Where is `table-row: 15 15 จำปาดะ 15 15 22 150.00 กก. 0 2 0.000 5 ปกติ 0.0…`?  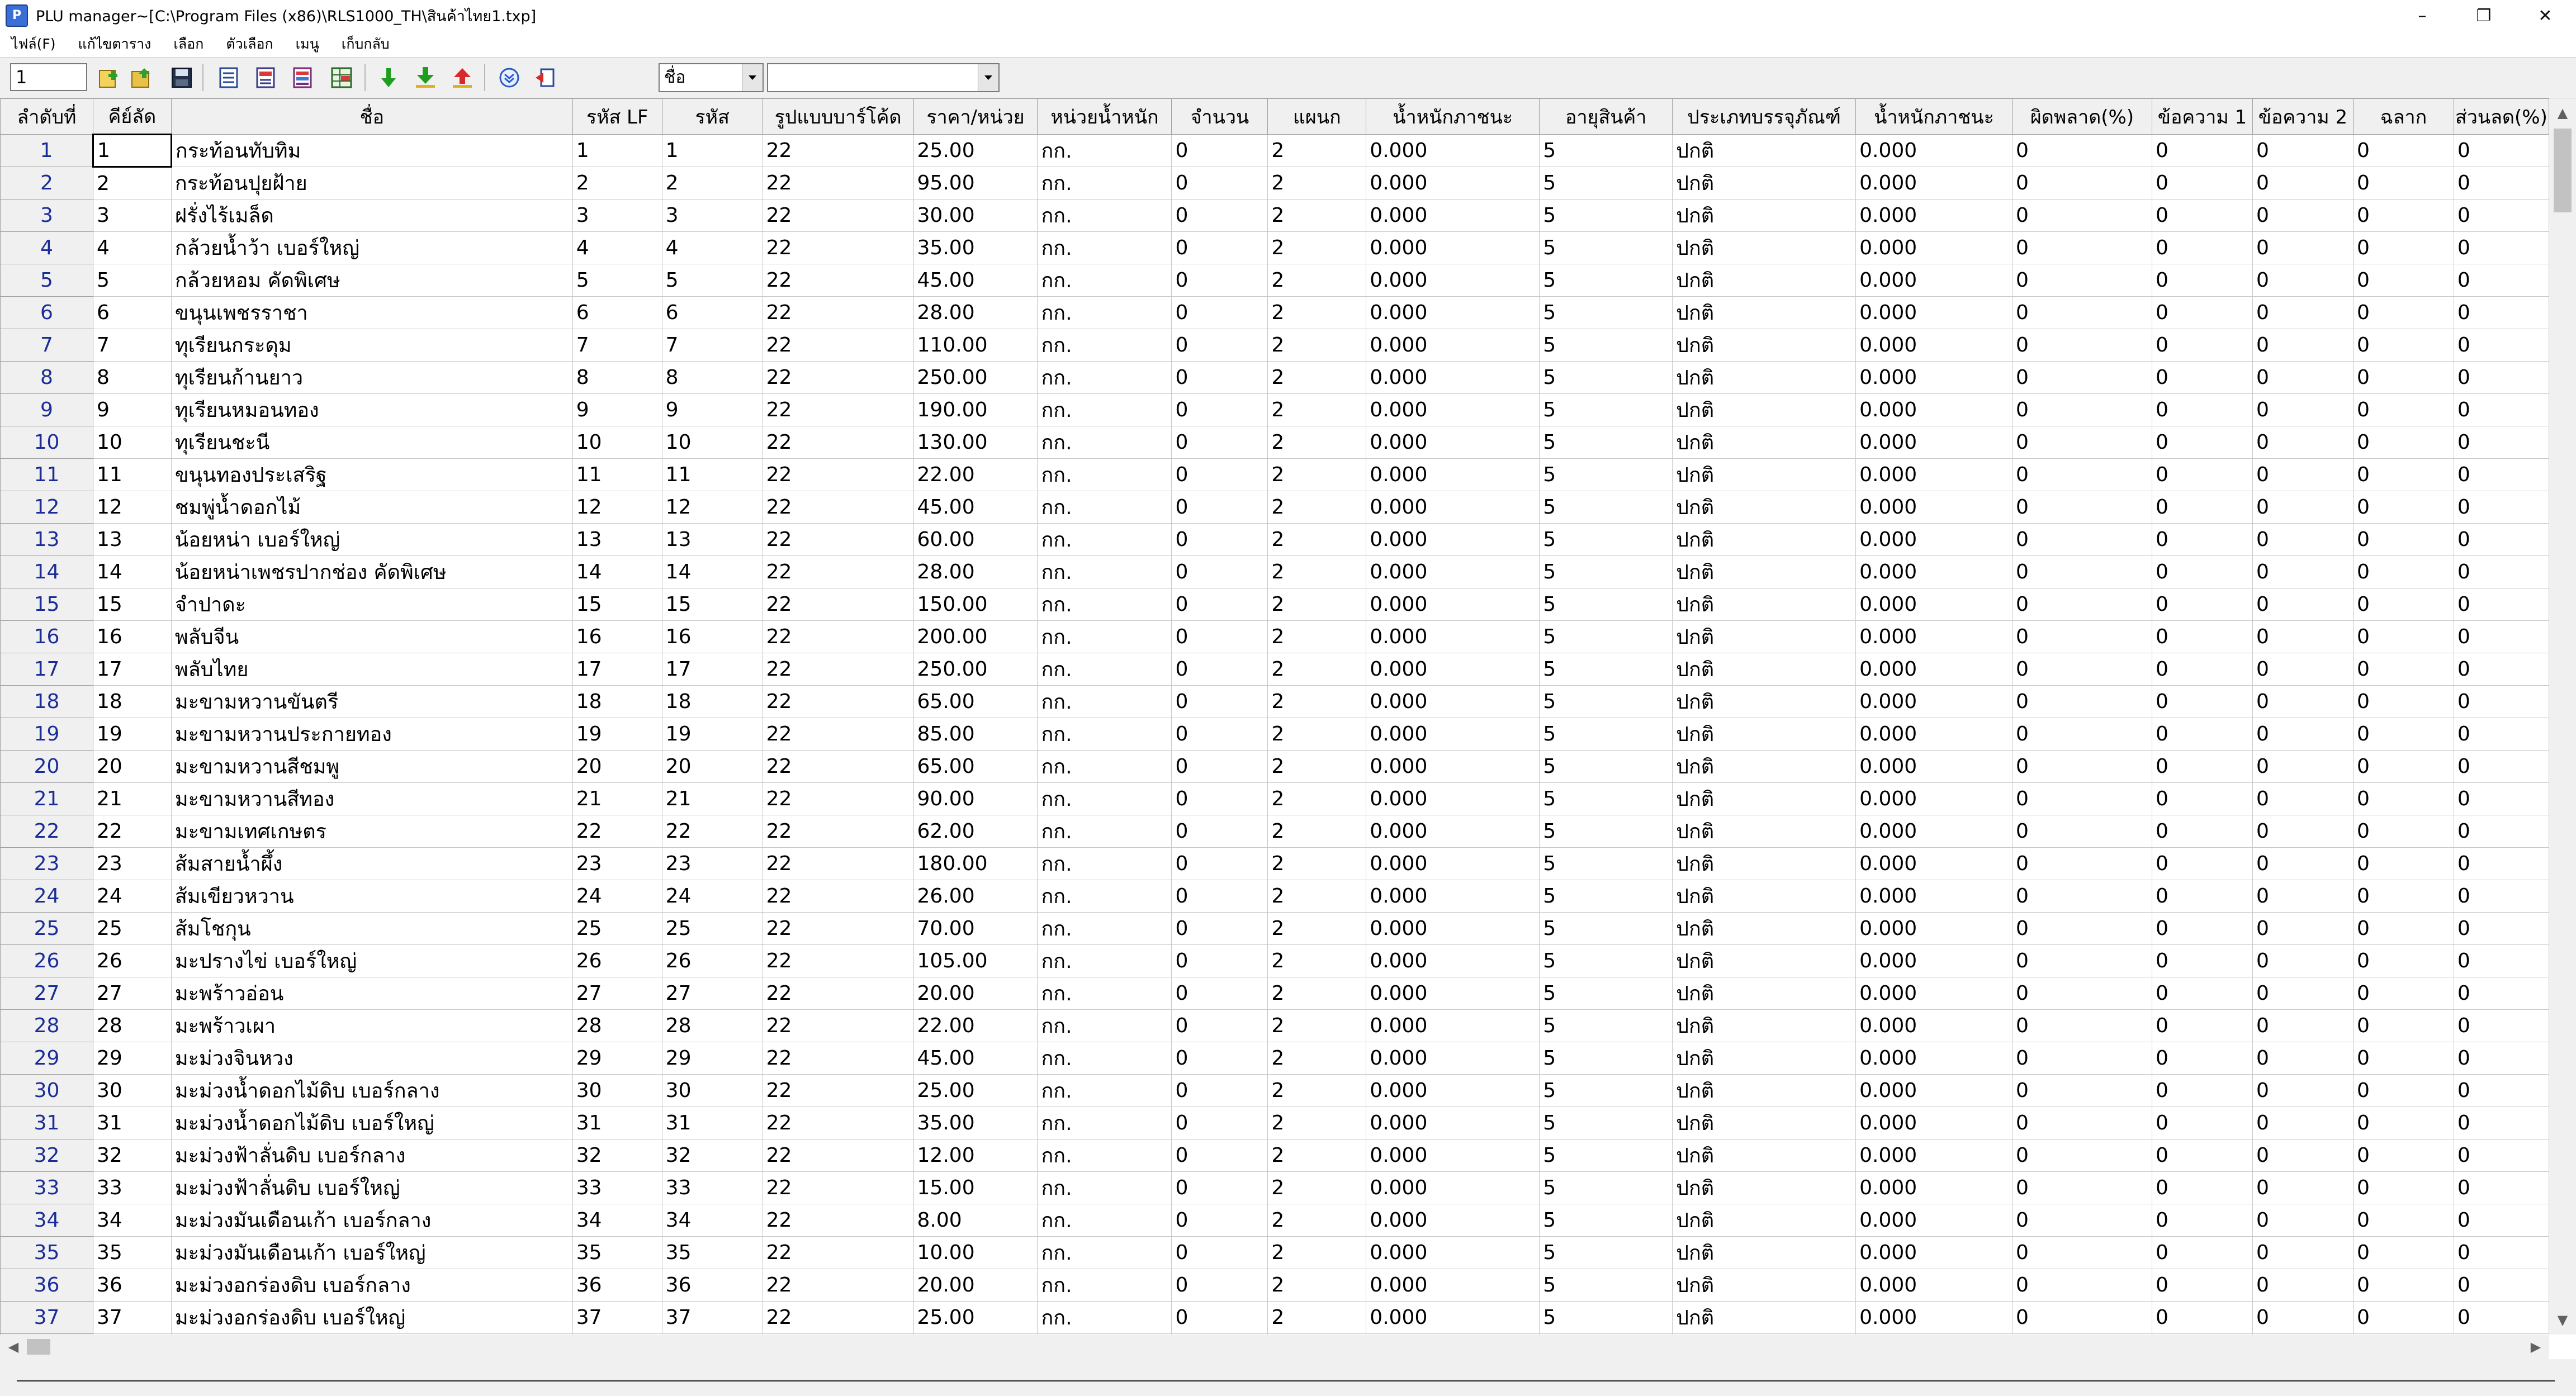
table-row: 15 15 จำปาดะ 15 15 22 150.00 กก. 0 2 0.000 5 ปกติ 0.0… is located at coordinates (1274, 605).